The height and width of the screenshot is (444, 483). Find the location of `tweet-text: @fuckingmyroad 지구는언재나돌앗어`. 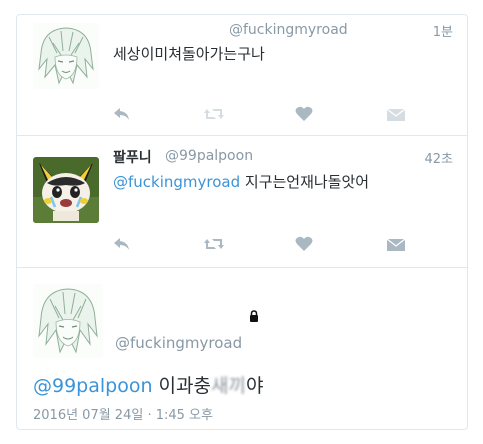

tweet-text: @fuckingmyroad 지구는언재나돌앗어 is located at coordinates (241, 181).